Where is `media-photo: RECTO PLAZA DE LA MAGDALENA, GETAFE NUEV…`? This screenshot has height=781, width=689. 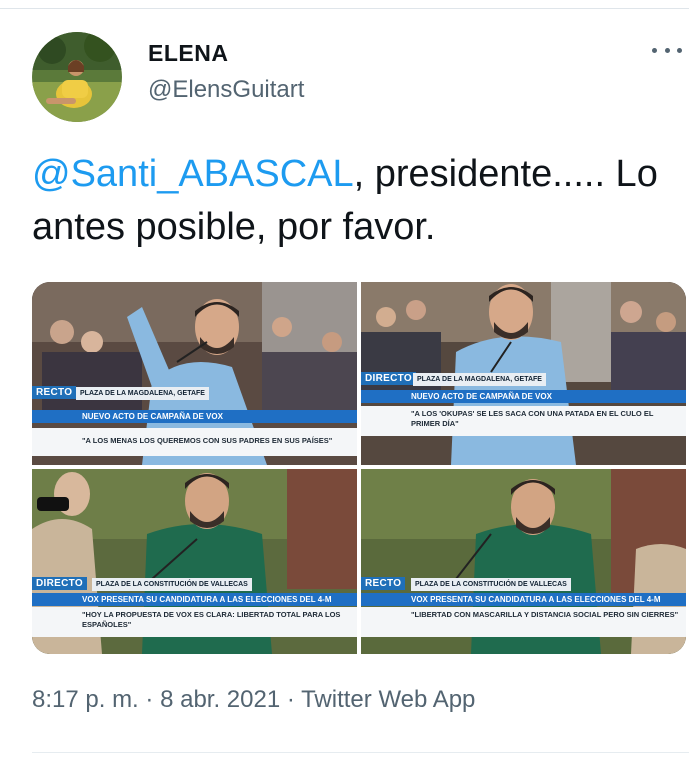
media-photo: RECTO PLAZA DE LA MAGDALENA, GETAFE NUEV… is located at coordinates (194, 373).